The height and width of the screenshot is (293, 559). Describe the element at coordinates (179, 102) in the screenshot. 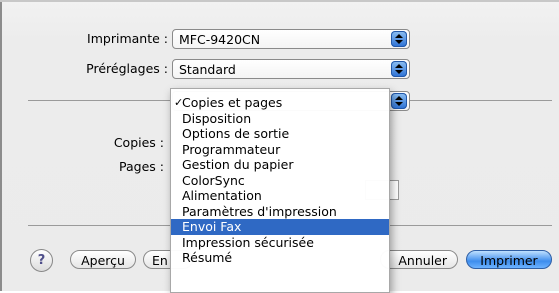

I see `check-icon: ✓` at that location.